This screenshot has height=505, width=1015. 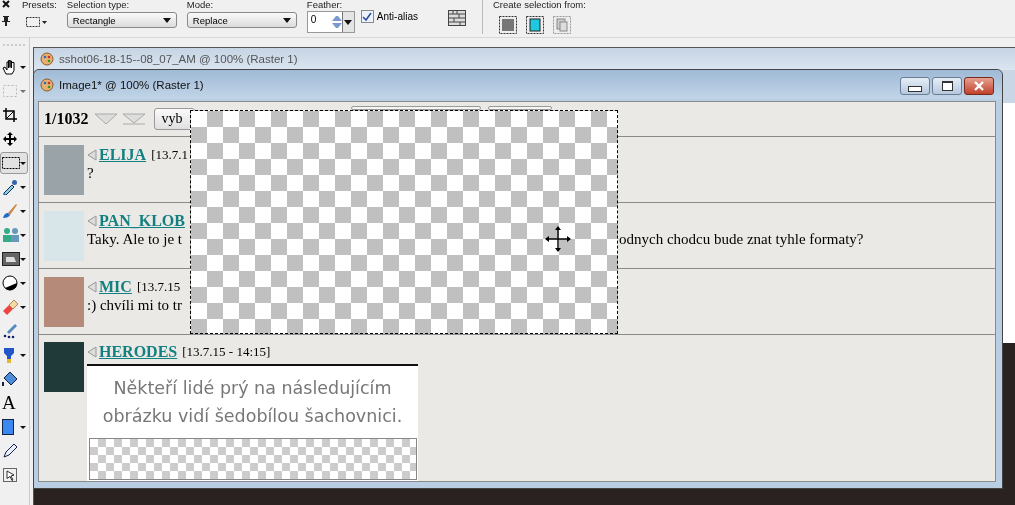 I want to click on feather-label: Feather:, so click(x=325, y=5).